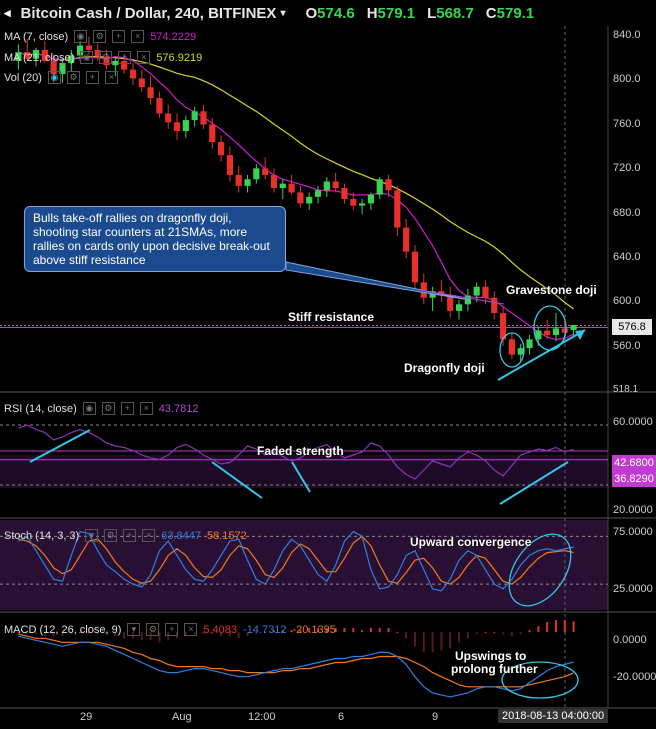 This screenshot has width=656, height=729. Describe the element at coordinates (444, 368) in the screenshot. I see `dragonfly-doji-label: Dragonfly doji` at that location.